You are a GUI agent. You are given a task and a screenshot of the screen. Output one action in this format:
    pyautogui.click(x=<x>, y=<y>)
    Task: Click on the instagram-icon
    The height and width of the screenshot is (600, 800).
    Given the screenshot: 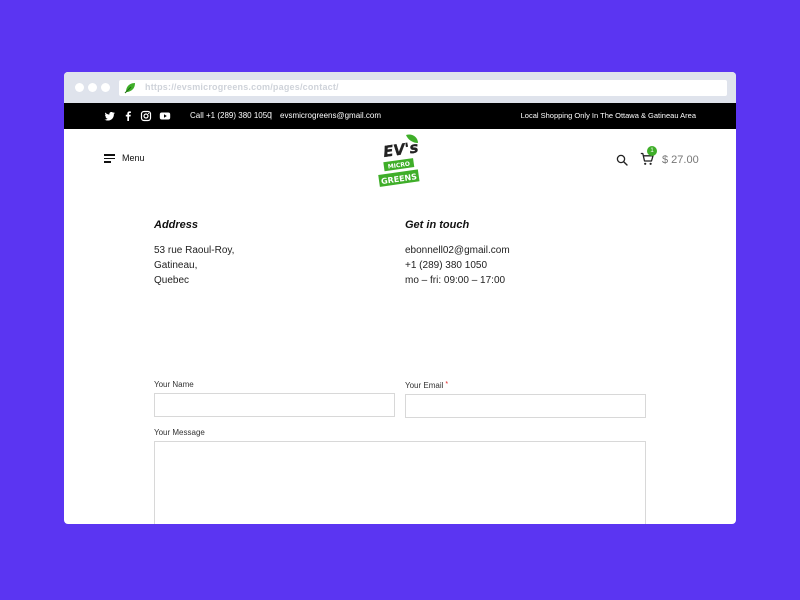 What is the action you would take?
    pyautogui.click(x=146, y=116)
    